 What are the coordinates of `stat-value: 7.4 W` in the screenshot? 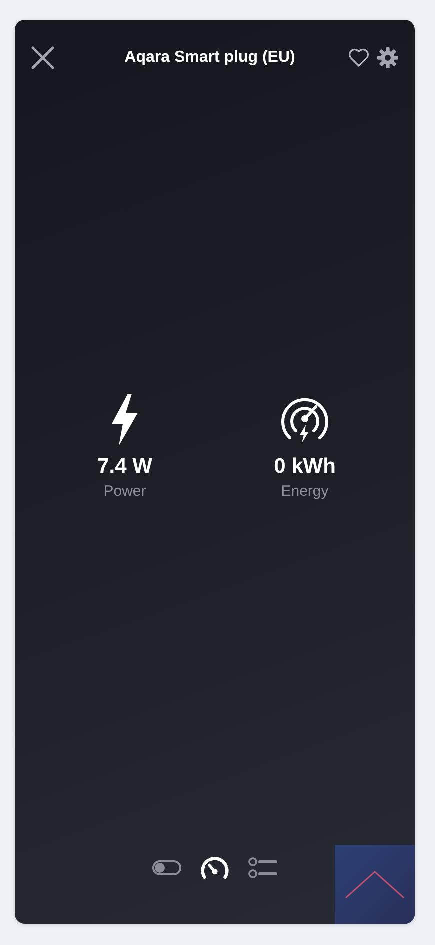 It's located at (125, 467).